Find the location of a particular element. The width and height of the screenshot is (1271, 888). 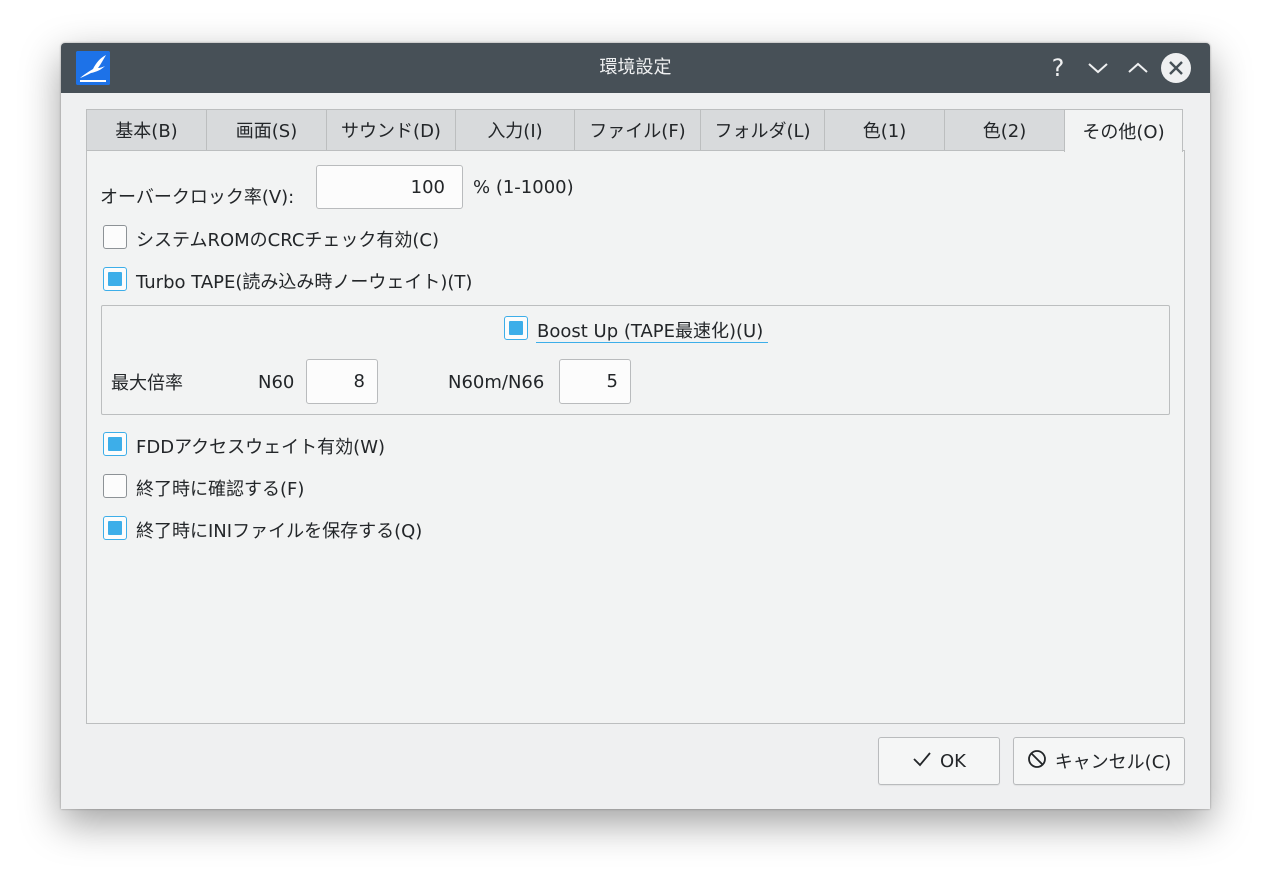

overclock-value: 100 is located at coordinates (427, 187).